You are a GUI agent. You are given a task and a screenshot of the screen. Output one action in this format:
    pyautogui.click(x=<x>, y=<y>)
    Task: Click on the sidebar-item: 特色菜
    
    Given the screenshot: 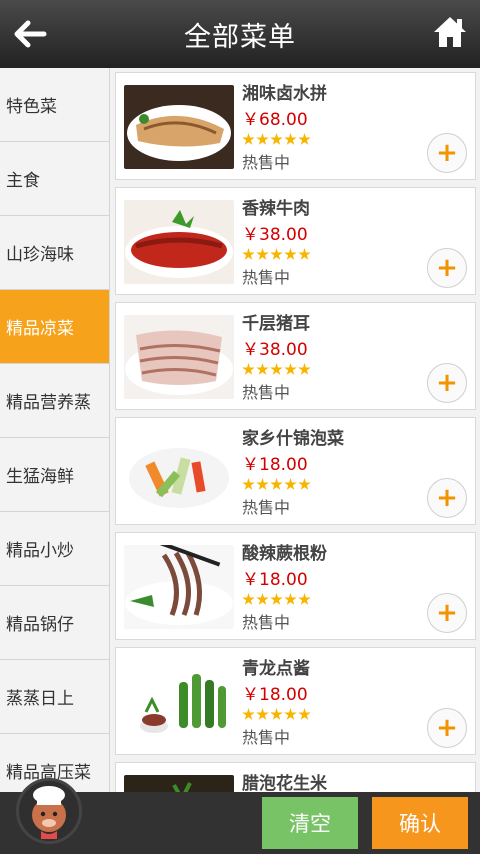 What is the action you would take?
    pyautogui.click(x=54, y=105)
    